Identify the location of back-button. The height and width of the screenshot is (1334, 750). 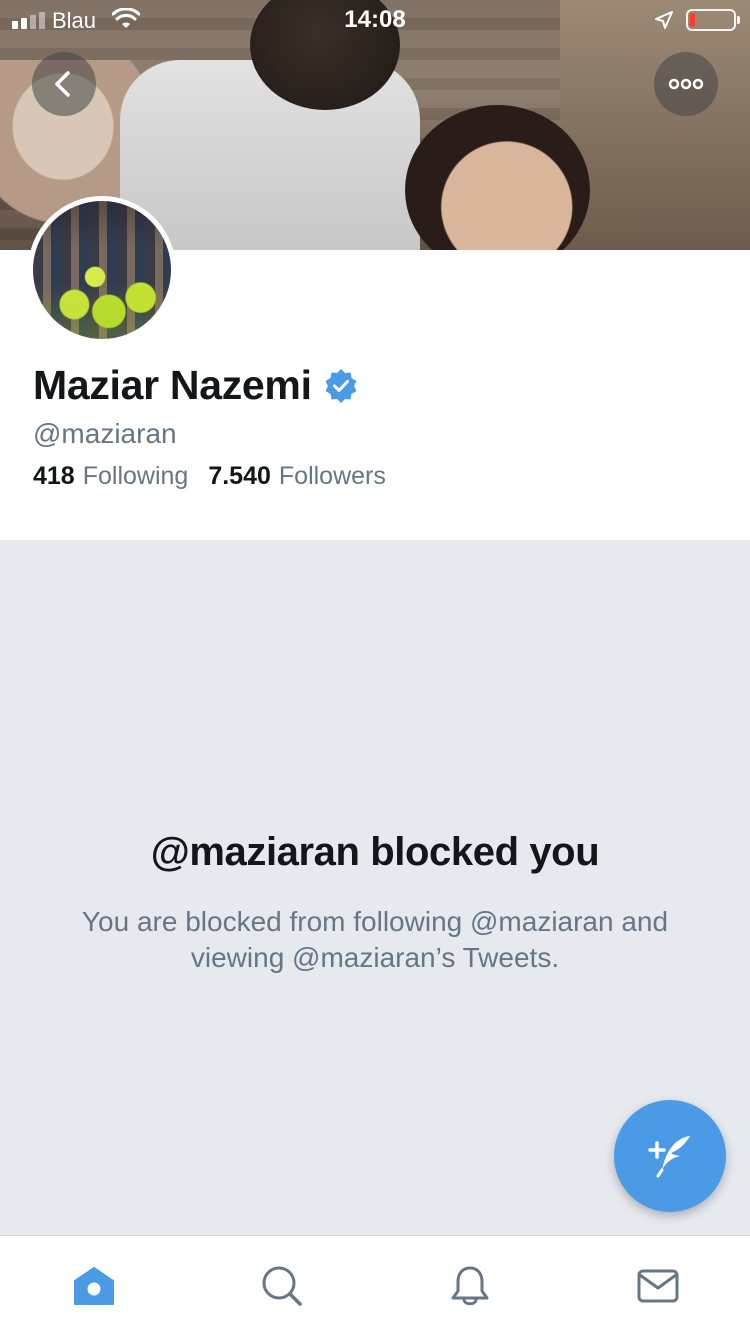
(64, 84).